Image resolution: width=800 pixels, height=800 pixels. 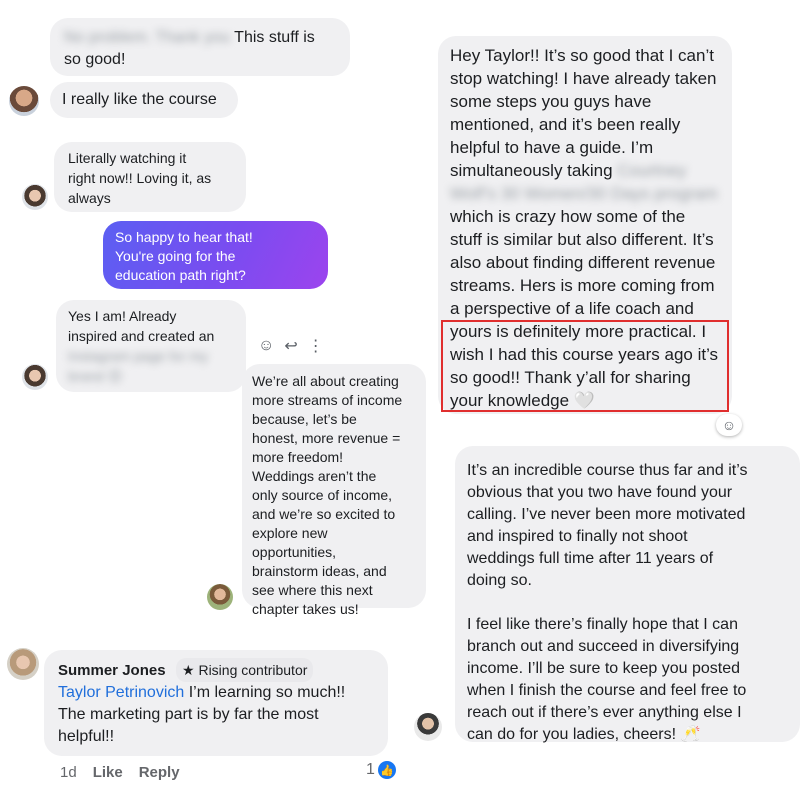 What do you see at coordinates (180, 275) in the screenshot?
I see `message-text: education path right?` at bounding box center [180, 275].